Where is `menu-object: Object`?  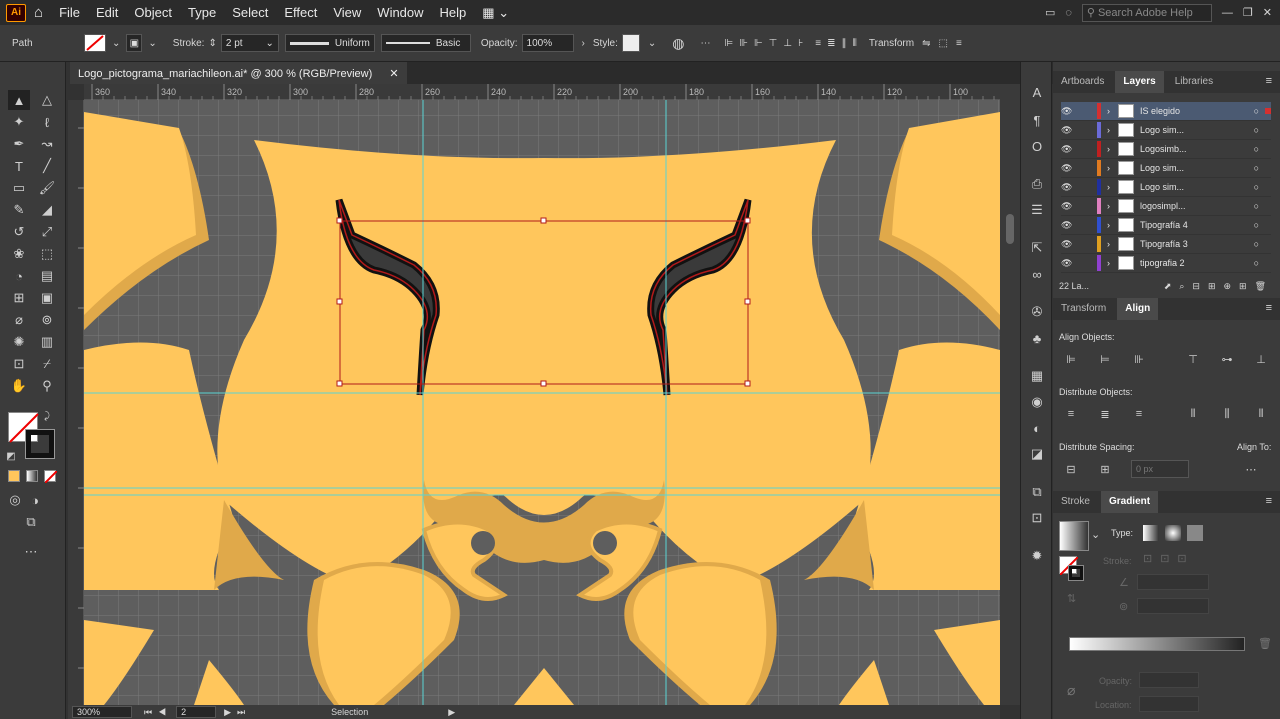
menu-object: Object is located at coordinates (153, 12).